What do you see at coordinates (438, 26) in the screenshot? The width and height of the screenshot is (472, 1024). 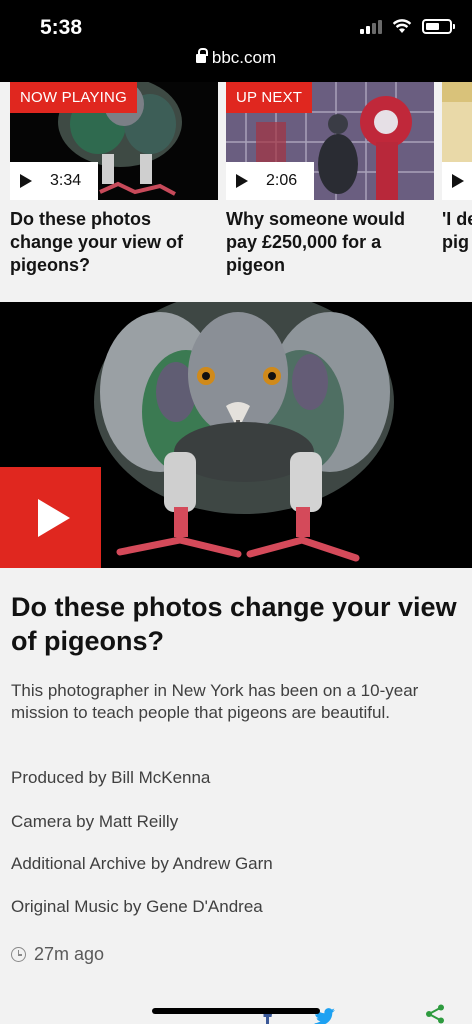 I see `battery-icon` at bounding box center [438, 26].